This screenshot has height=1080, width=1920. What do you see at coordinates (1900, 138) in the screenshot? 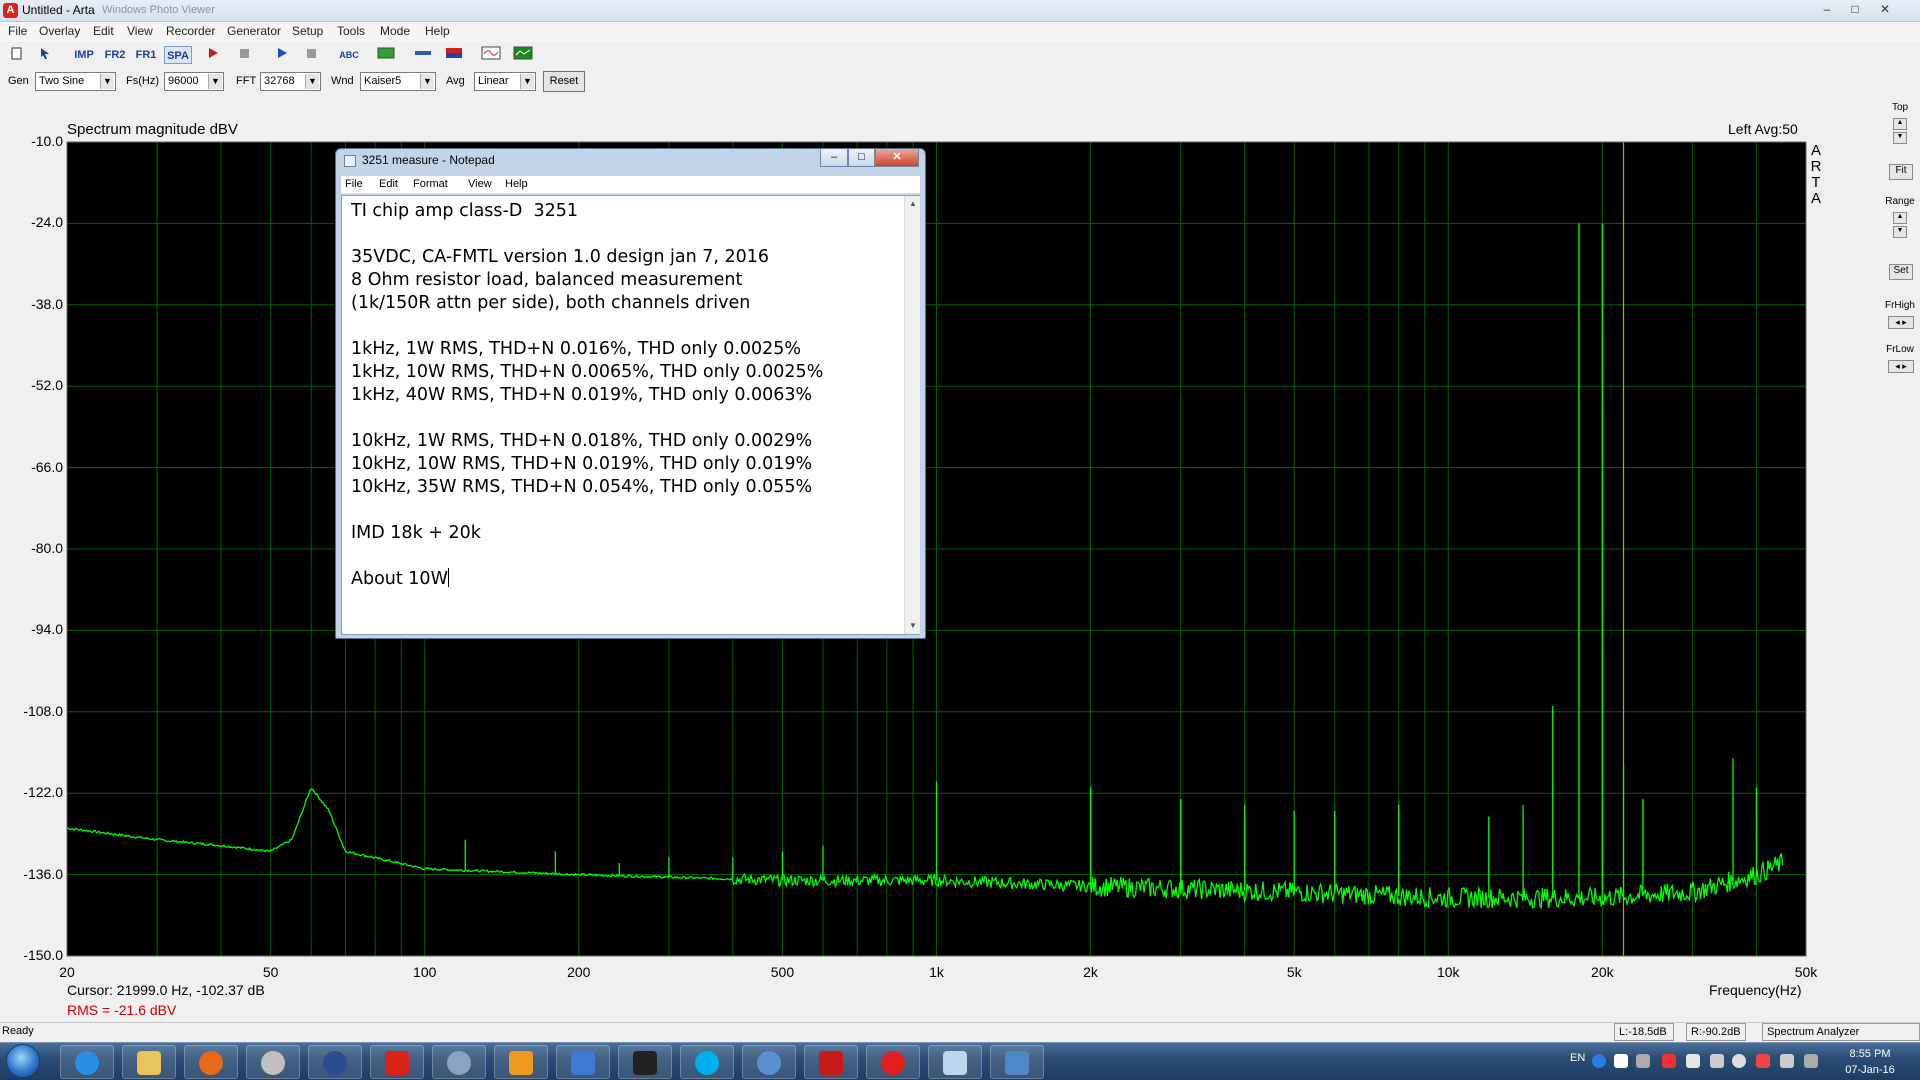
I see `top-down-button: ▼` at bounding box center [1900, 138].